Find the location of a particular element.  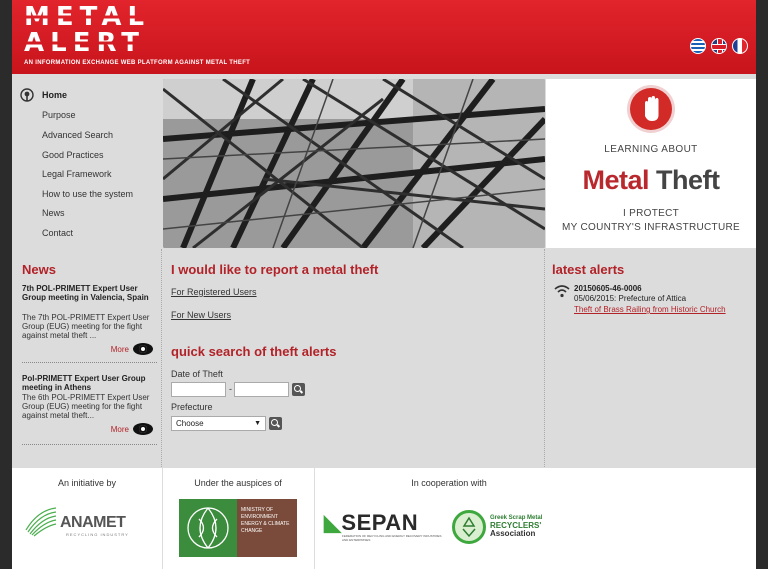

hero-steel-image is located at coordinates (354, 163).